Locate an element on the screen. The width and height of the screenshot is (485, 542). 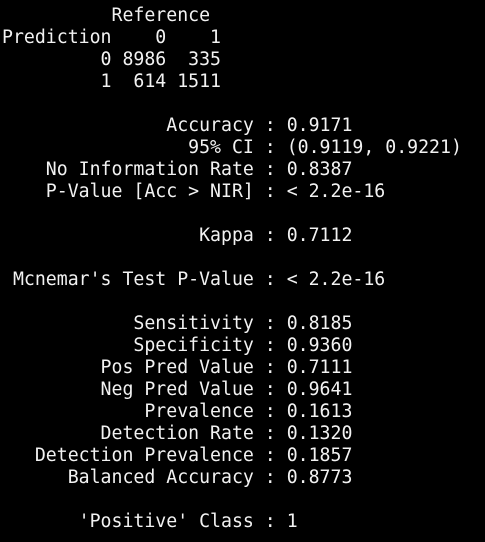
detection-rate-line: Detection Rate : 0.1320 is located at coordinates (177, 433).